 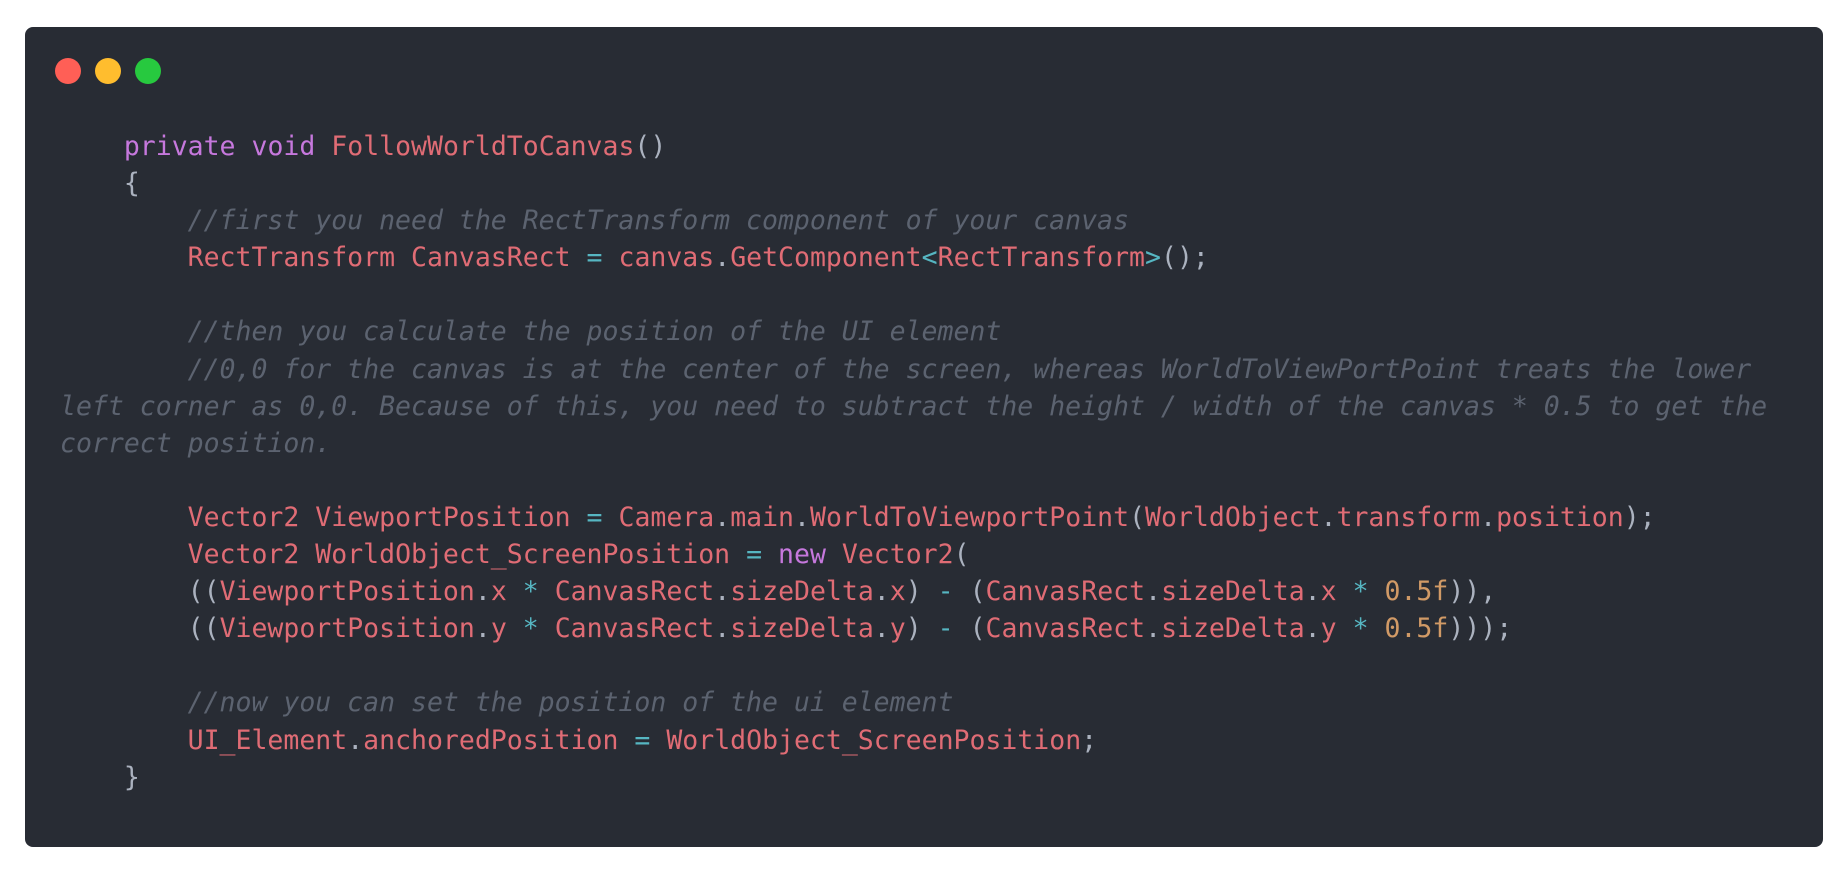 I want to click on identifier-token: FollowWorldToCanvas, so click(x=483, y=146).